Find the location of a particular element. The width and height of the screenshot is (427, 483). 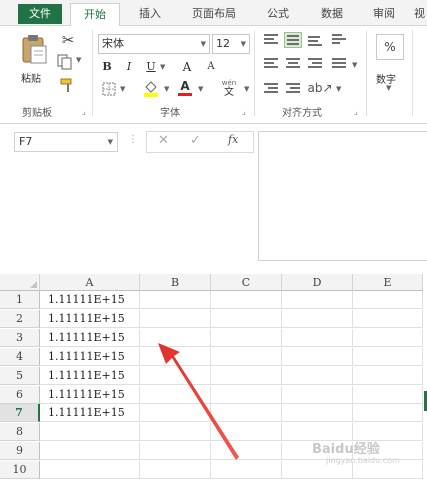

watermark-url: jingyan.baidu.com is located at coordinates (363, 460).